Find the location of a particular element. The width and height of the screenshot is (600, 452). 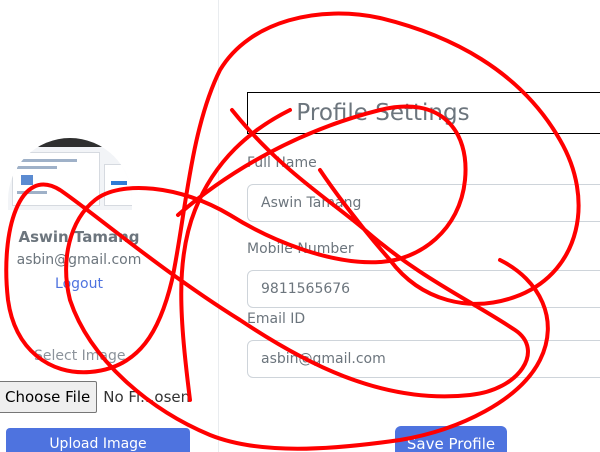

file-status: No Fi...osen is located at coordinates (147, 397).